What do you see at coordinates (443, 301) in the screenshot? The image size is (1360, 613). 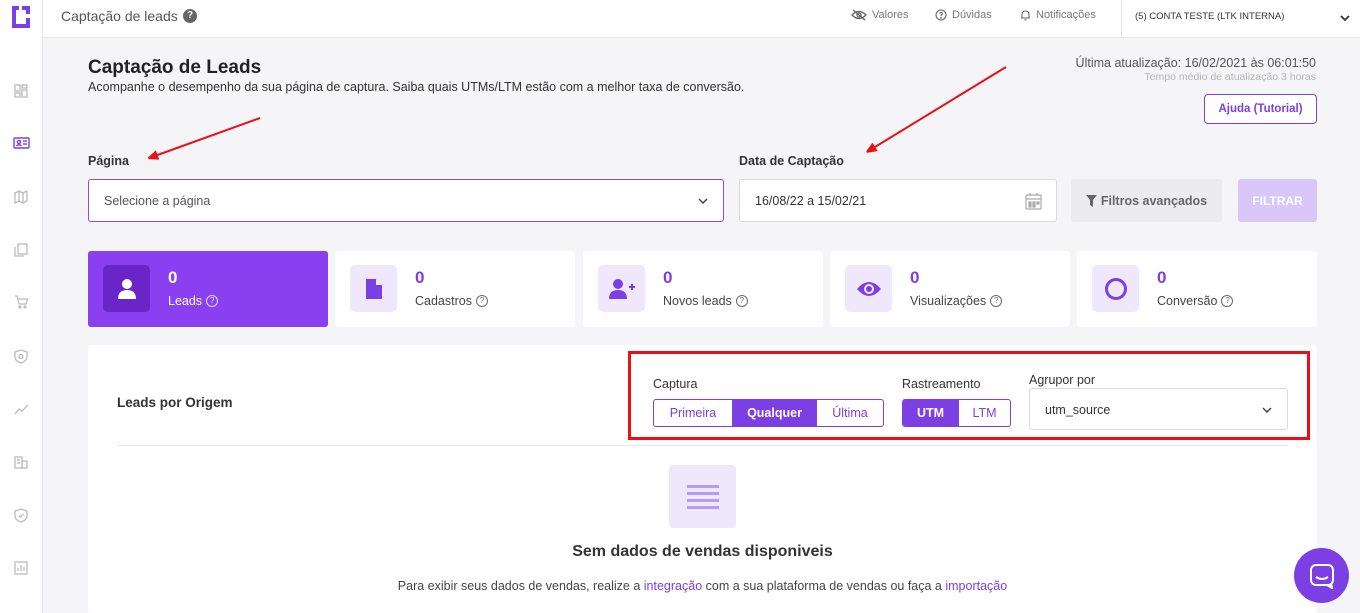 I see `stat-label-text: Cadastros` at bounding box center [443, 301].